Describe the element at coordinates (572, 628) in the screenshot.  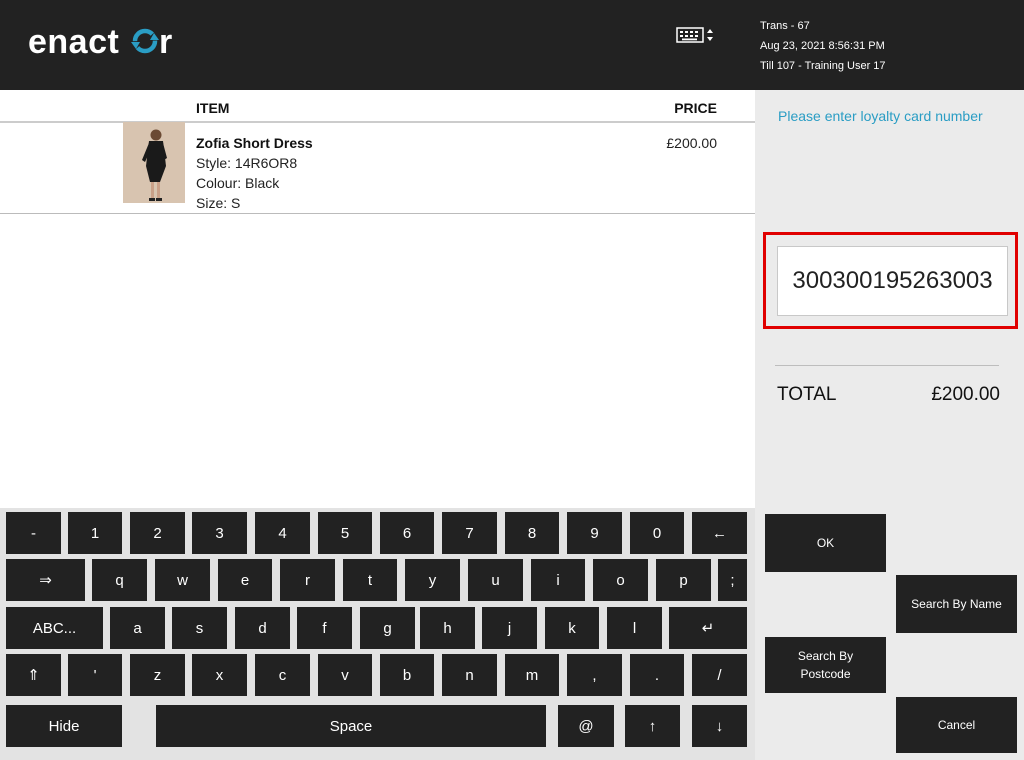
I see `key-k: k` at that location.